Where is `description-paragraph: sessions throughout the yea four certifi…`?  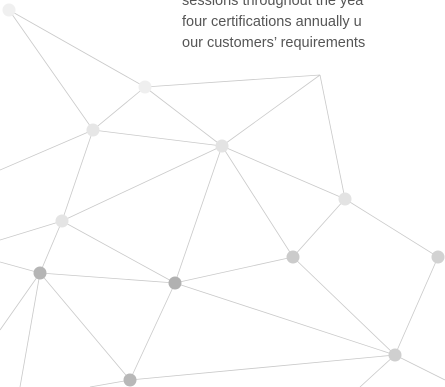 description-paragraph: sessions throughout the yea four certifi… is located at coordinates (313, 27).